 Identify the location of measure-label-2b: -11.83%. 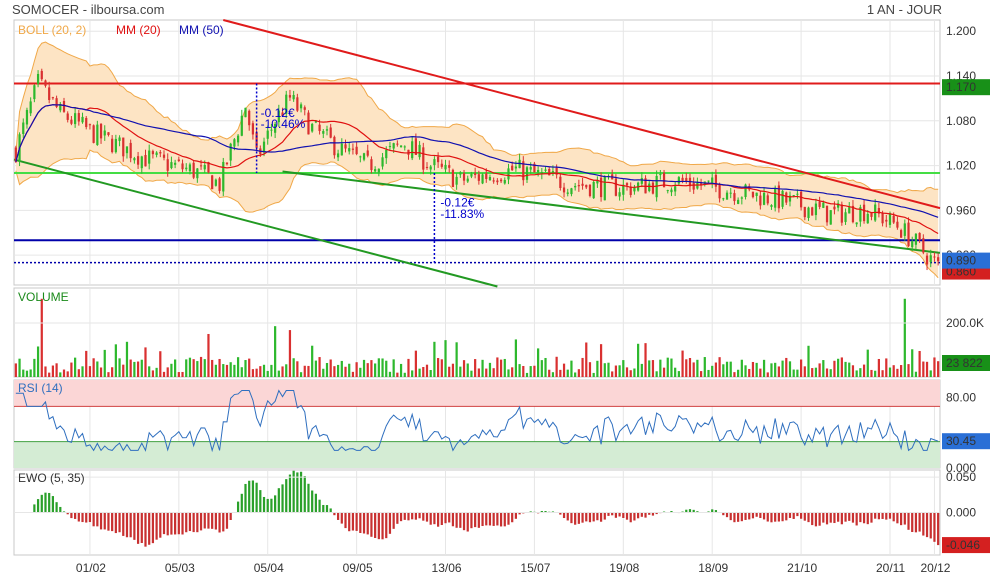
(462, 214).